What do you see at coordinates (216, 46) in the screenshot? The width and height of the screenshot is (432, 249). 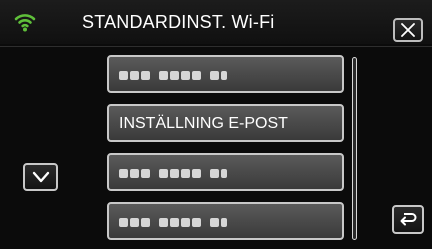 I see `header-divider` at bounding box center [216, 46].